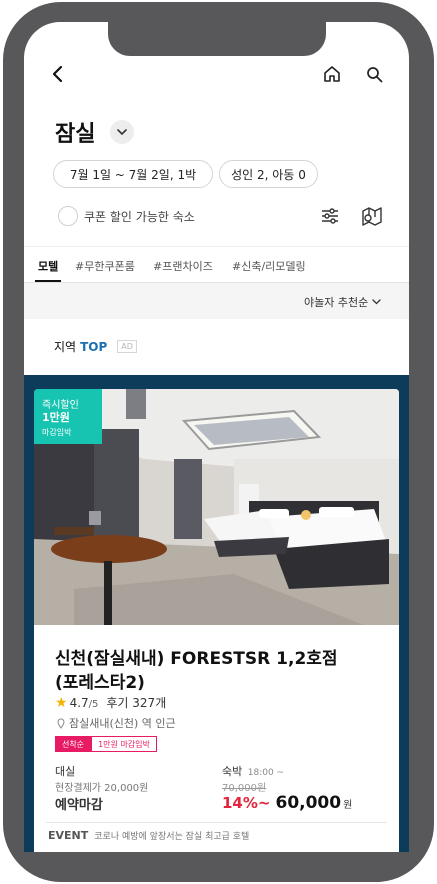  I want to click on stay-time: 18:00 ~, so click(266, 773).